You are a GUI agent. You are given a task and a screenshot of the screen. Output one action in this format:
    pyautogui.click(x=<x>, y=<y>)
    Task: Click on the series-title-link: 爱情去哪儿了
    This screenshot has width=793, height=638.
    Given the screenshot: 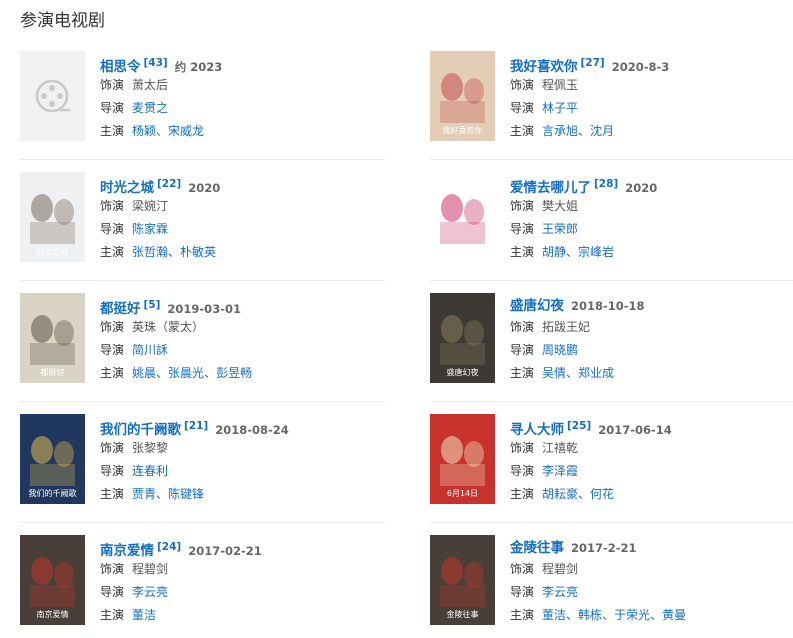 What is the action you would take?
    pyautogui.click(x=550, y=188)
    